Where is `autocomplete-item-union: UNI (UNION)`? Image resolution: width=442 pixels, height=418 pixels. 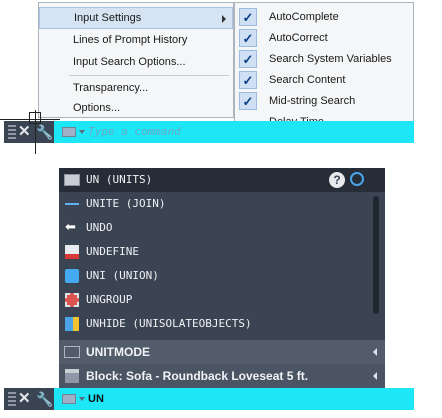 autocomplete-item-union: UNI (UNION) is located at coordinates (222, 276).